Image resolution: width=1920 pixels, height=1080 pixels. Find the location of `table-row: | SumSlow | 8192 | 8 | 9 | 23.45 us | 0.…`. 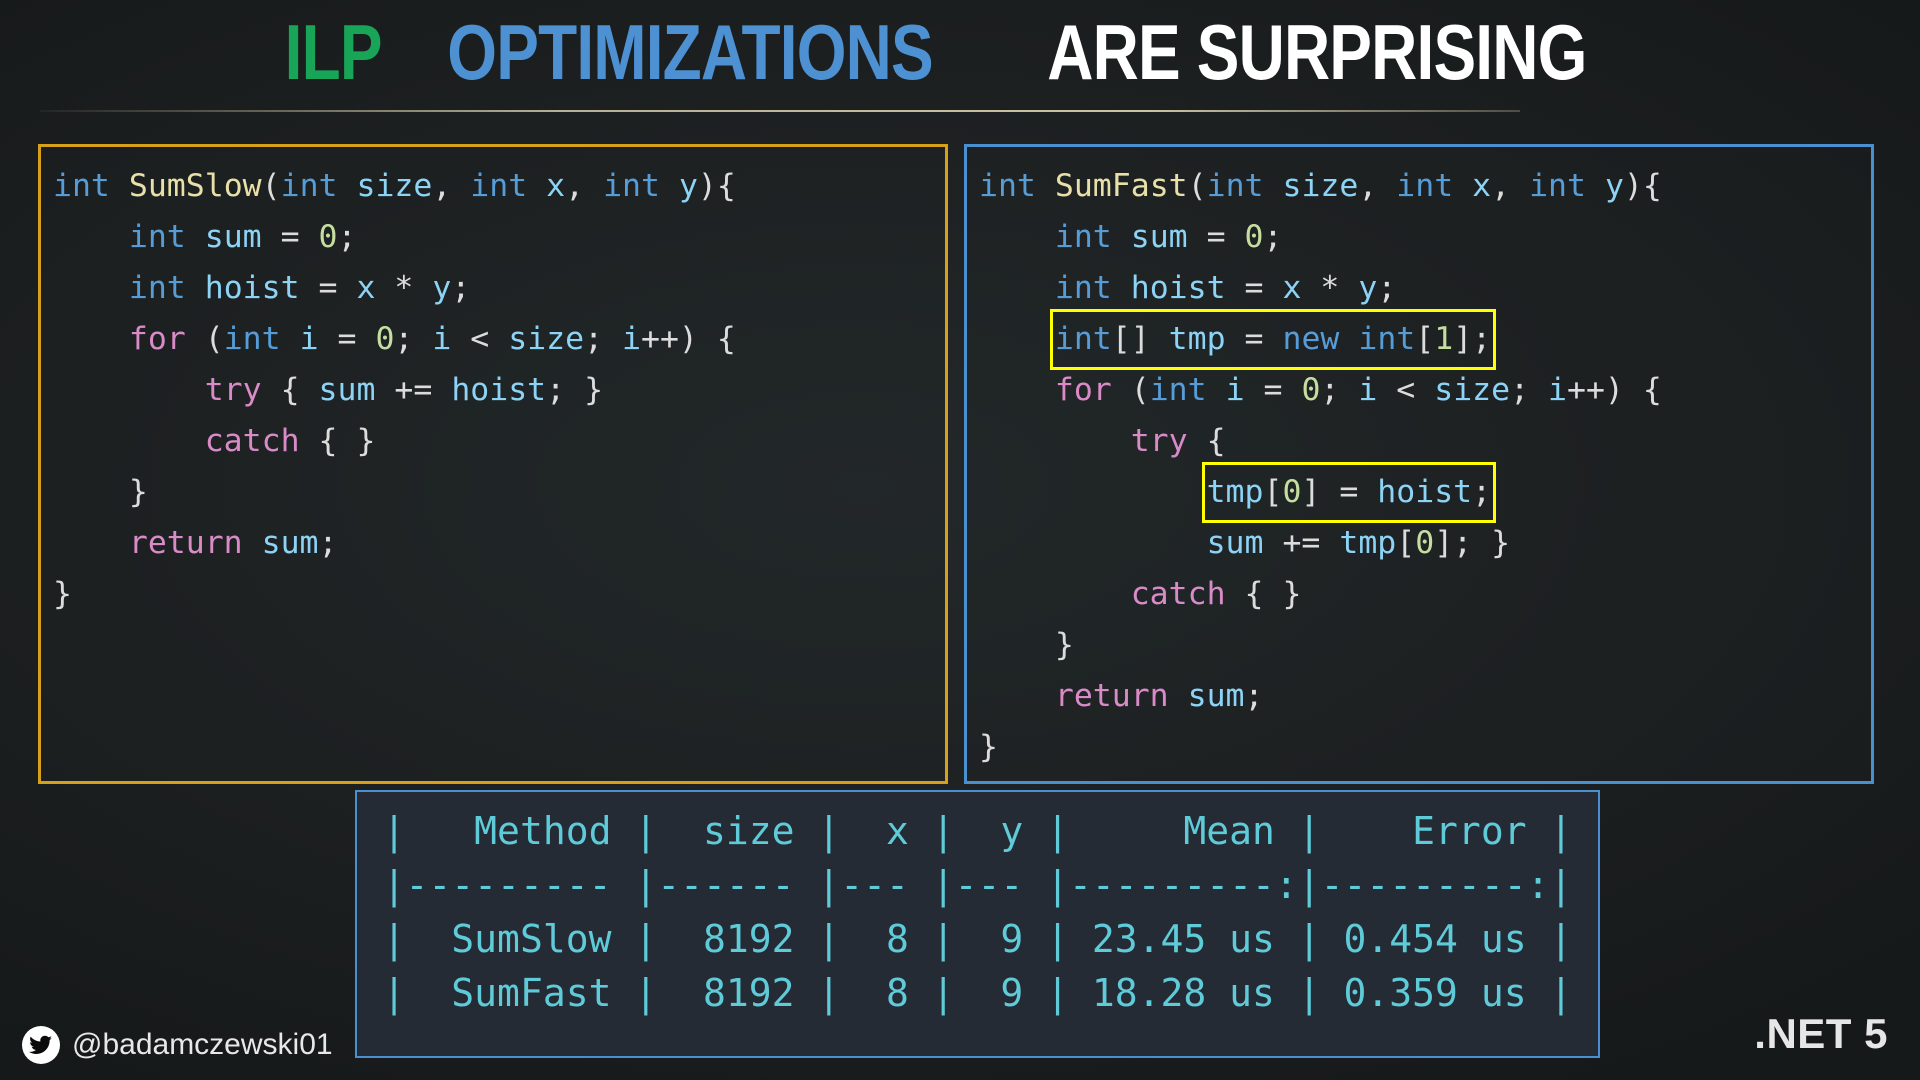

table-row: | SumSlow | 8192 | 8 | 9 | 23.45 us | 0.… is located at coordinates (977, 939).